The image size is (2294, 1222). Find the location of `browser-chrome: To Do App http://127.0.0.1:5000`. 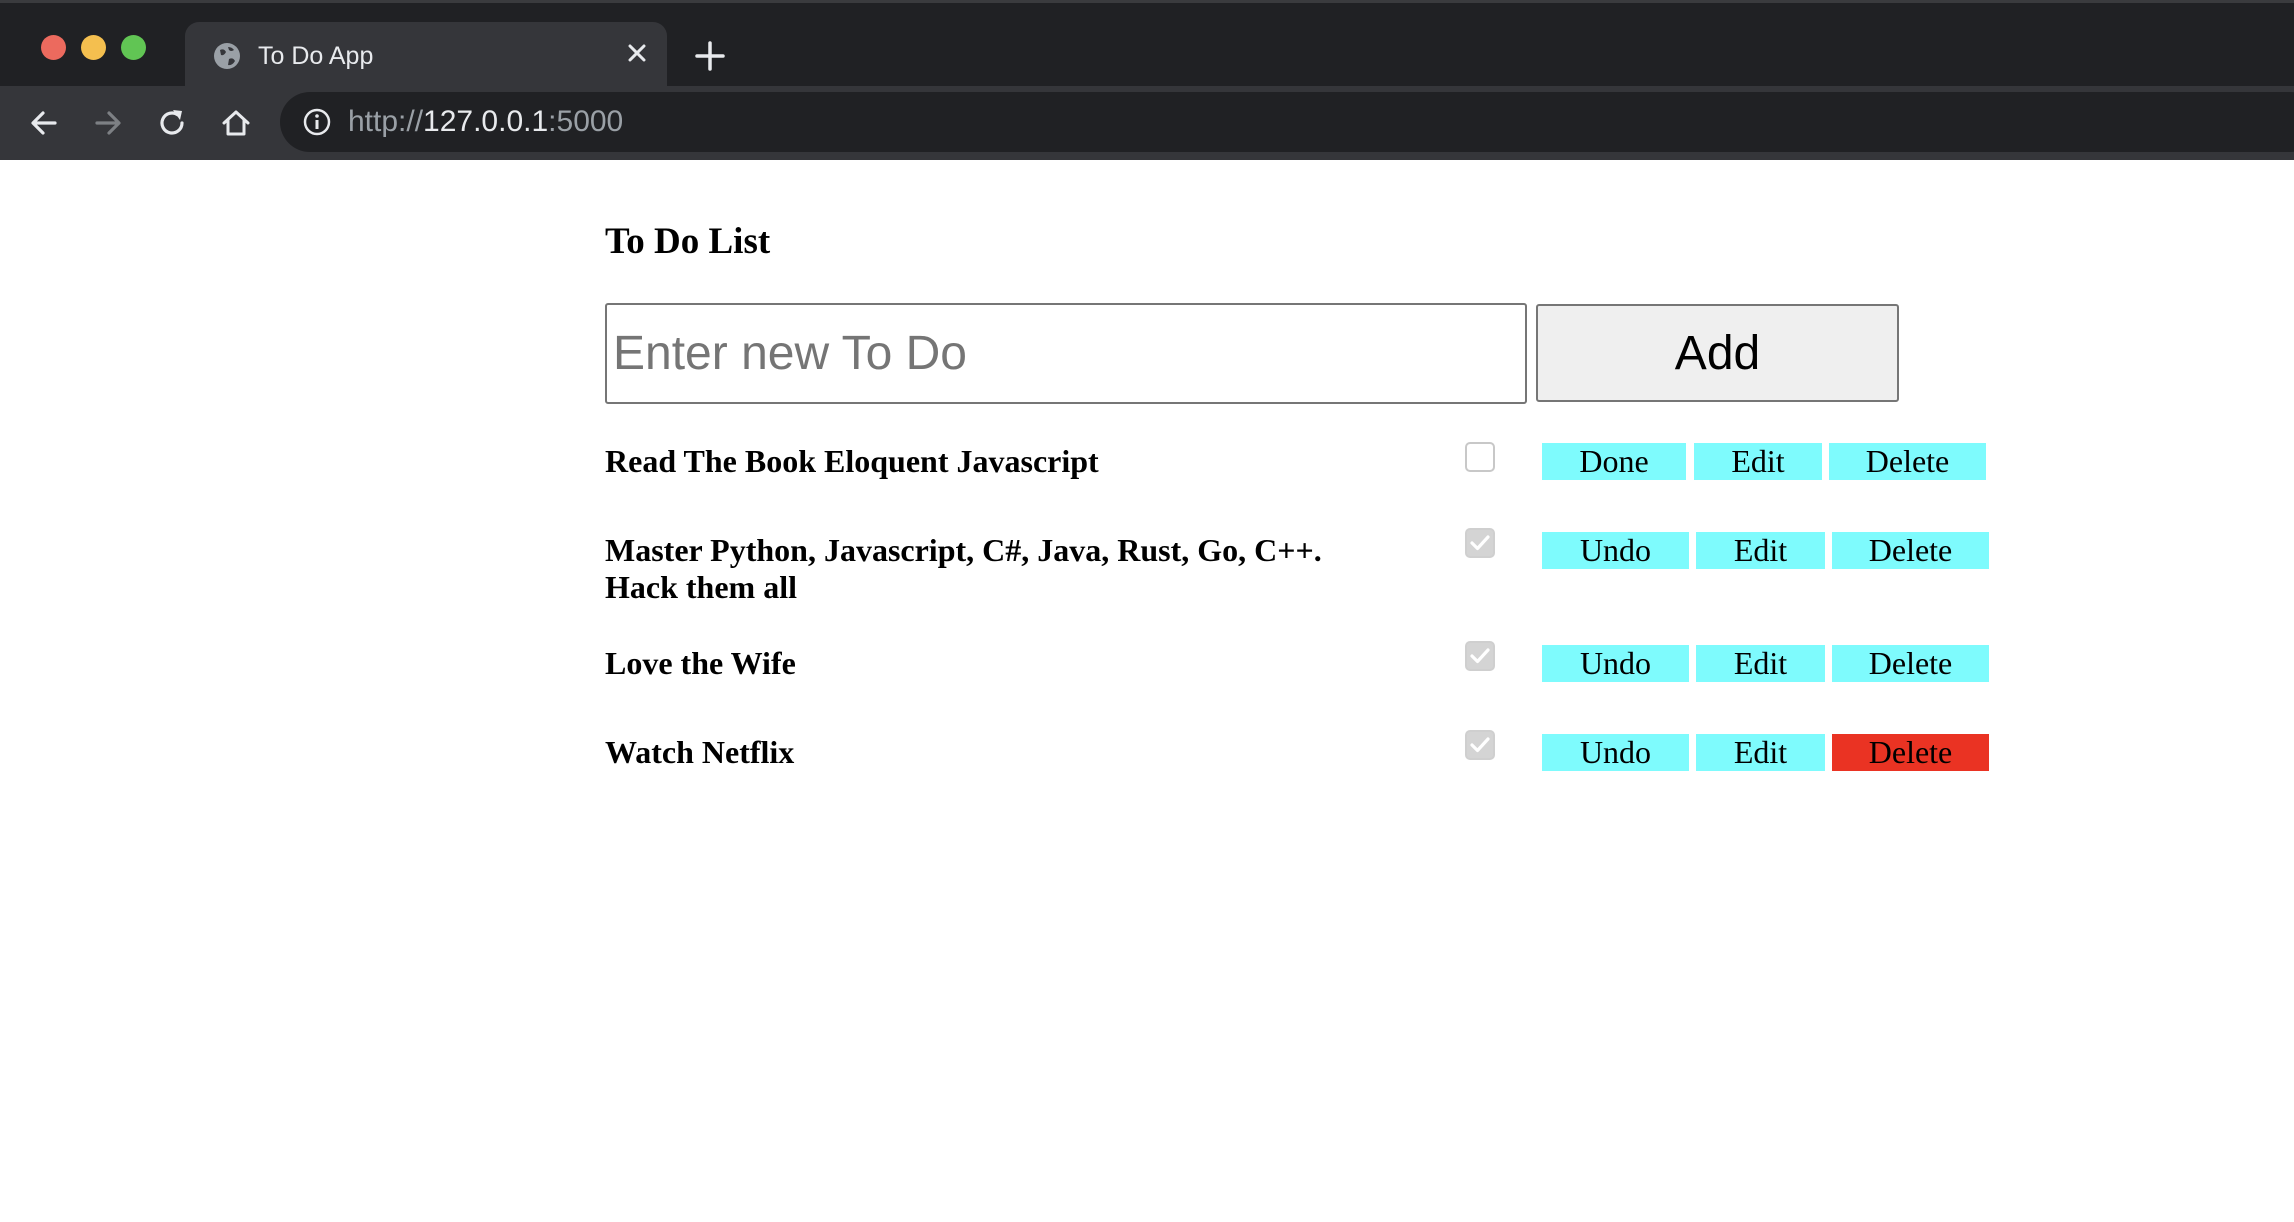

browser-chrome: To Do App http://127.0.0.1:5000 is located at coordinates (1147, 80).